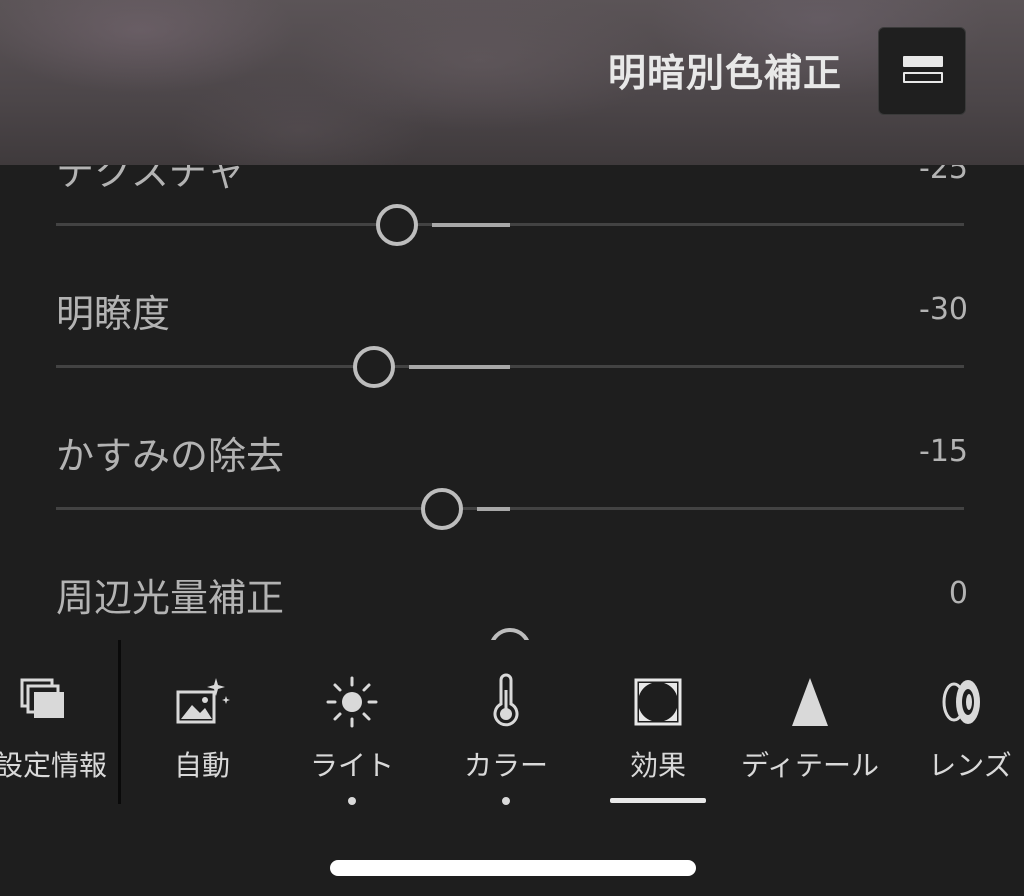 Image resolution: width=1024 pixels, height=896 pixels. I want to click on toolbar-divider, so click(119, 722).